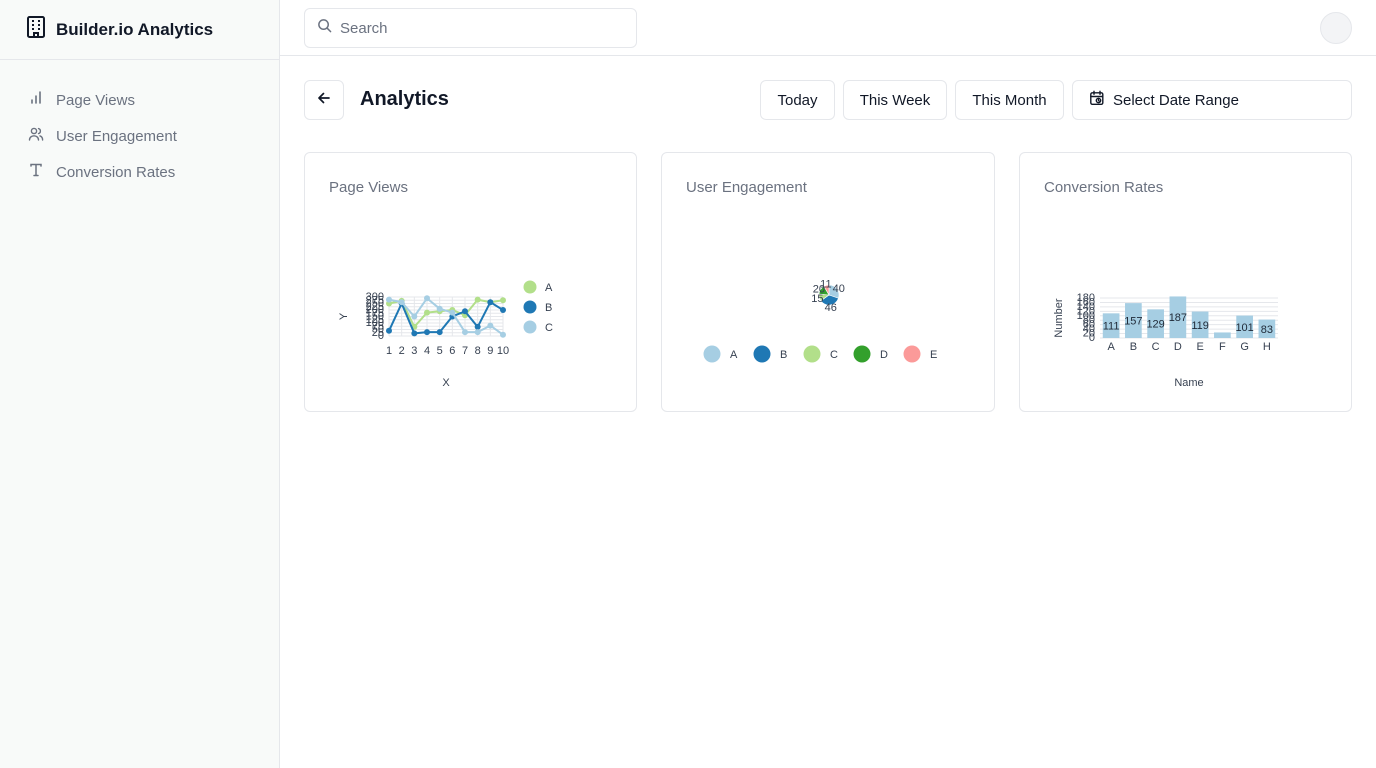  Describe the element at coordinates (116, 136) in the screenshot. I see `sidebar-item-label: User Engagement` at that location.